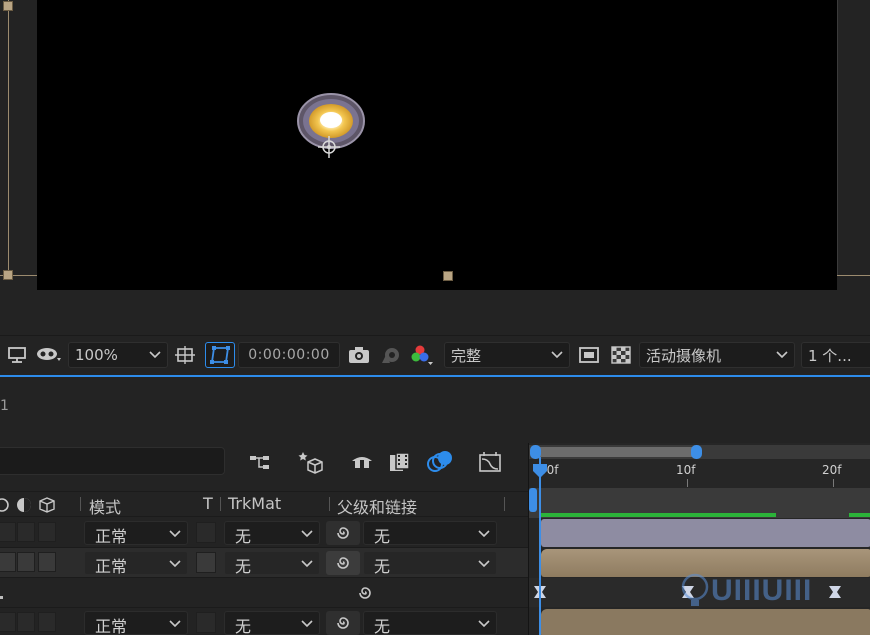 The image size is (870, 635). Describe the element at coordinates (105, 506) in the screenshot. I see `mode-column-header: 模式` at that location.